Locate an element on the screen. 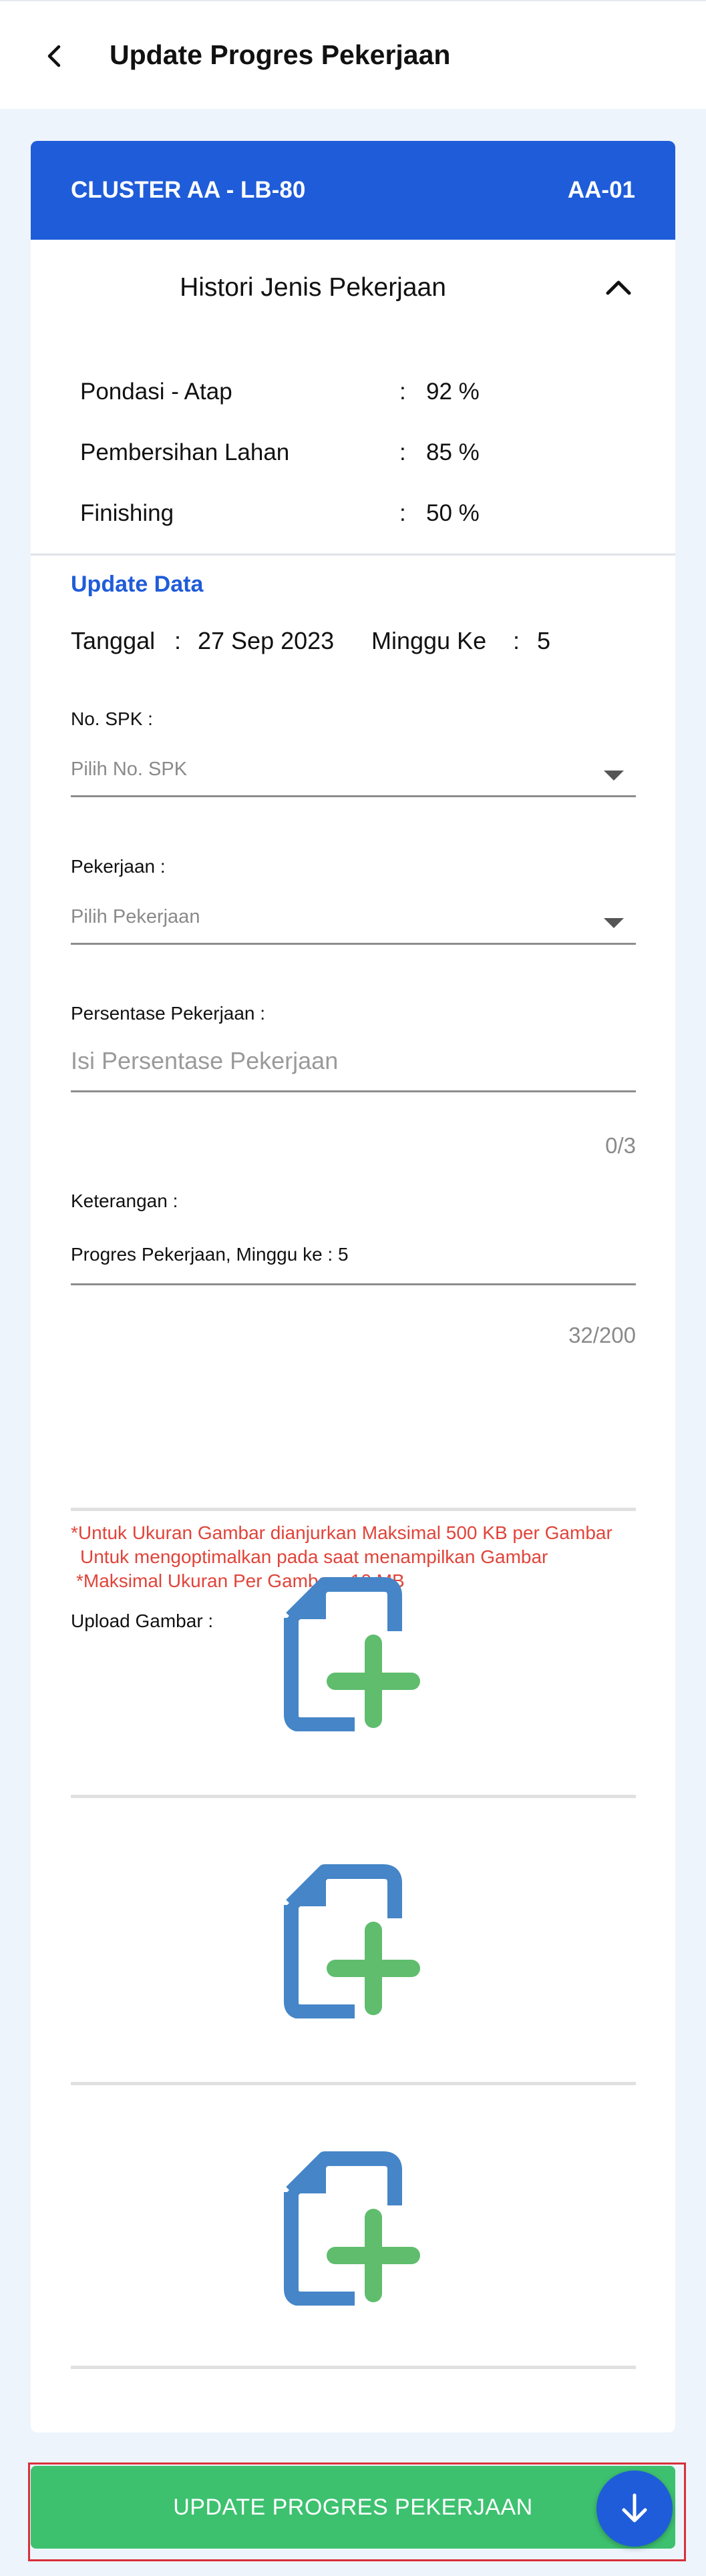 The height and width of the screenshot is (2576, 706). persentase-label: Persentase Pekerjaan : is located at coordinates (168, 1014).